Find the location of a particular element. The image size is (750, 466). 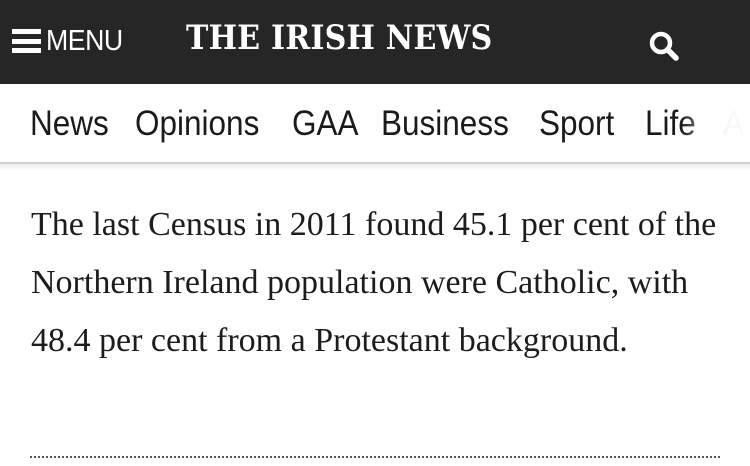

search-button is located at coordinates (665, 47).